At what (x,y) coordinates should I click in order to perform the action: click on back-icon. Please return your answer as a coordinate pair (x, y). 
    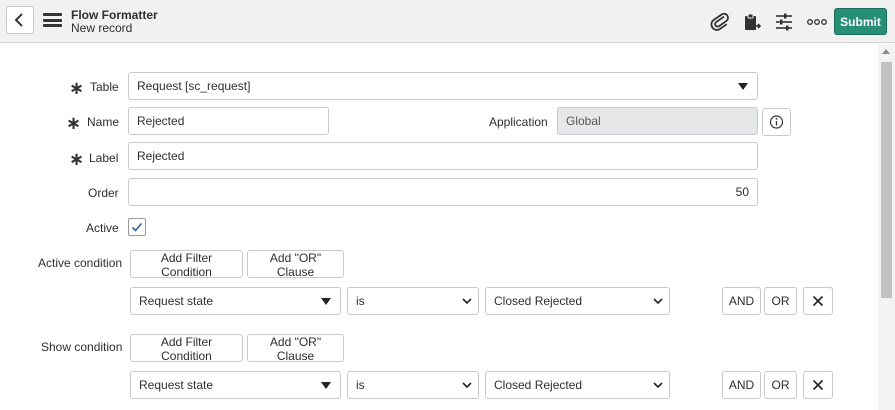
    Looking at the image, I should click on (18, 20).